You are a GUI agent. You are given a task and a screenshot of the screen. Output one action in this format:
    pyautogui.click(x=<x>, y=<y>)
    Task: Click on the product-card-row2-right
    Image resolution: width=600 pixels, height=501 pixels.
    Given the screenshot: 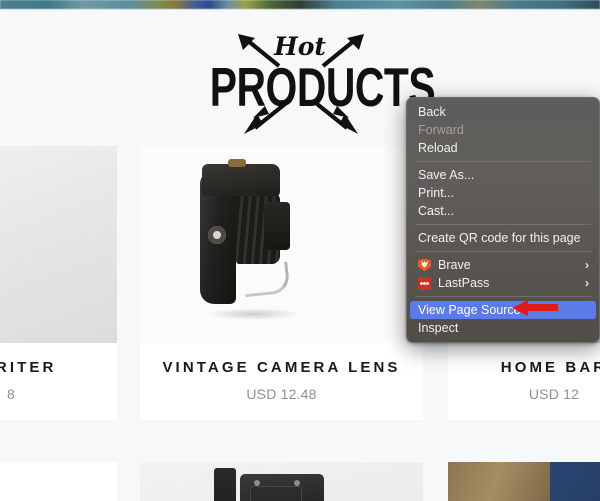 What is the action you would take?
    pyautogui.click(x=524, y=481)
    